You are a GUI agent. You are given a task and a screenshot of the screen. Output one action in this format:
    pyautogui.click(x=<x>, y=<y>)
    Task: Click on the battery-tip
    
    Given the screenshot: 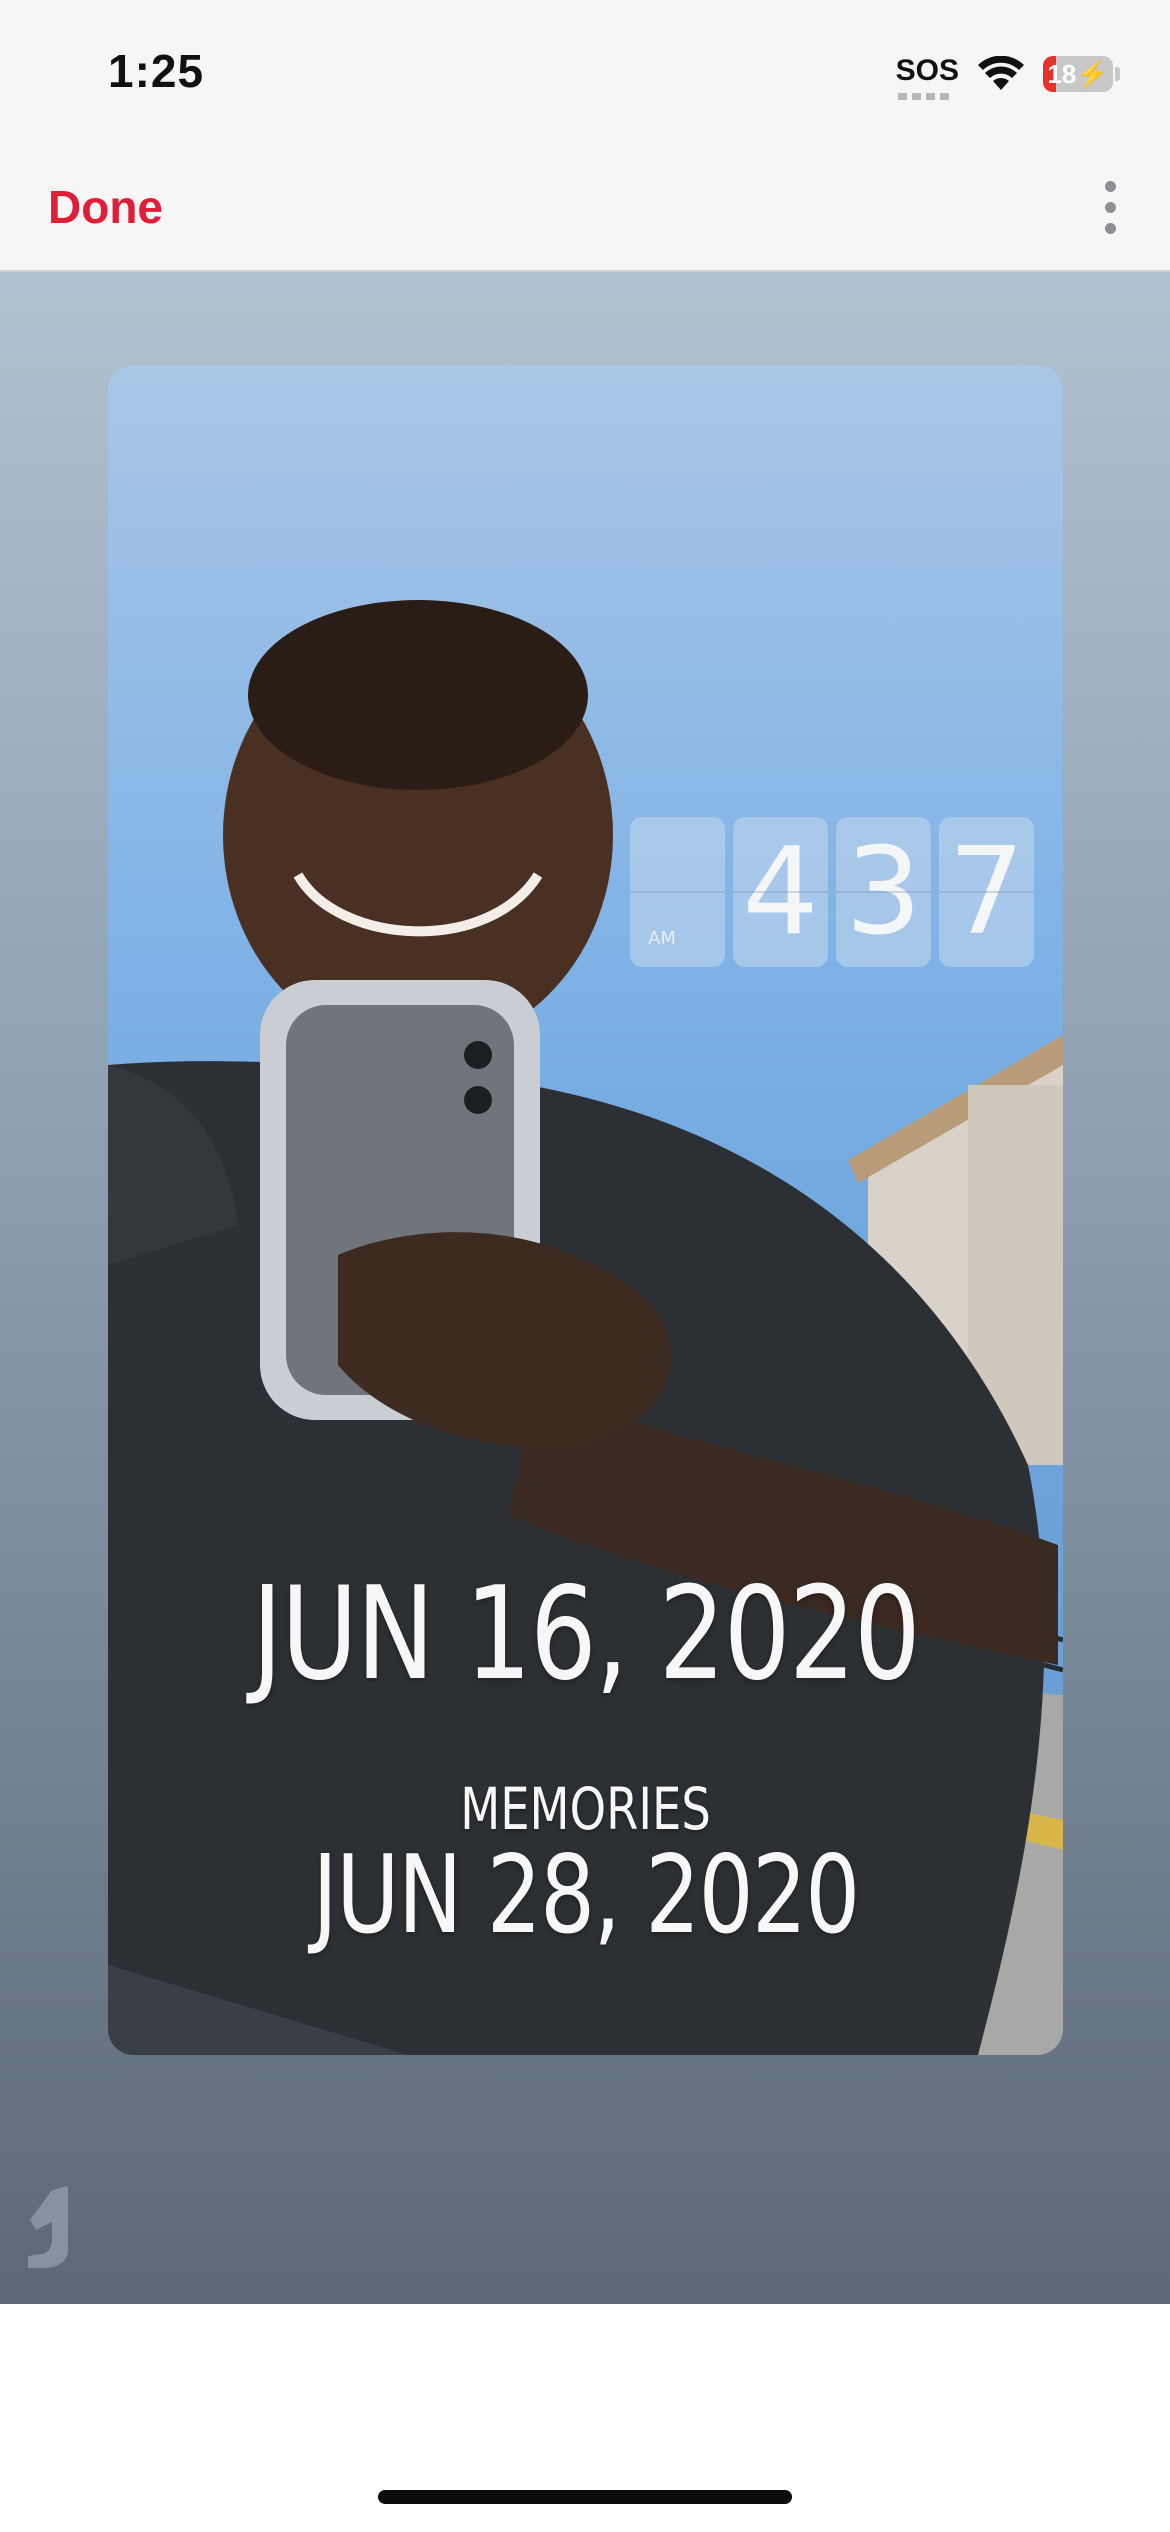 What is the action you would take?
    pyautogui.click(x=1117, y=74)
    